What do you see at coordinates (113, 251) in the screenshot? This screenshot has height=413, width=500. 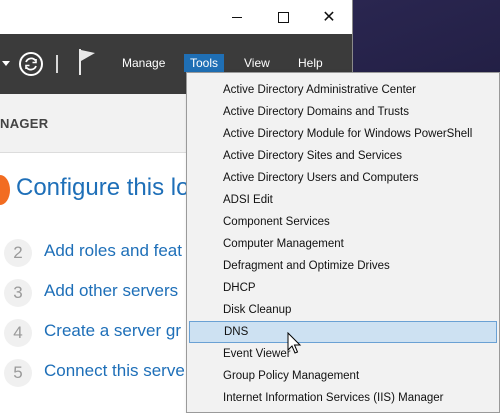 I see `step-link: Add roles and feat` at bounding box center [113, 251].